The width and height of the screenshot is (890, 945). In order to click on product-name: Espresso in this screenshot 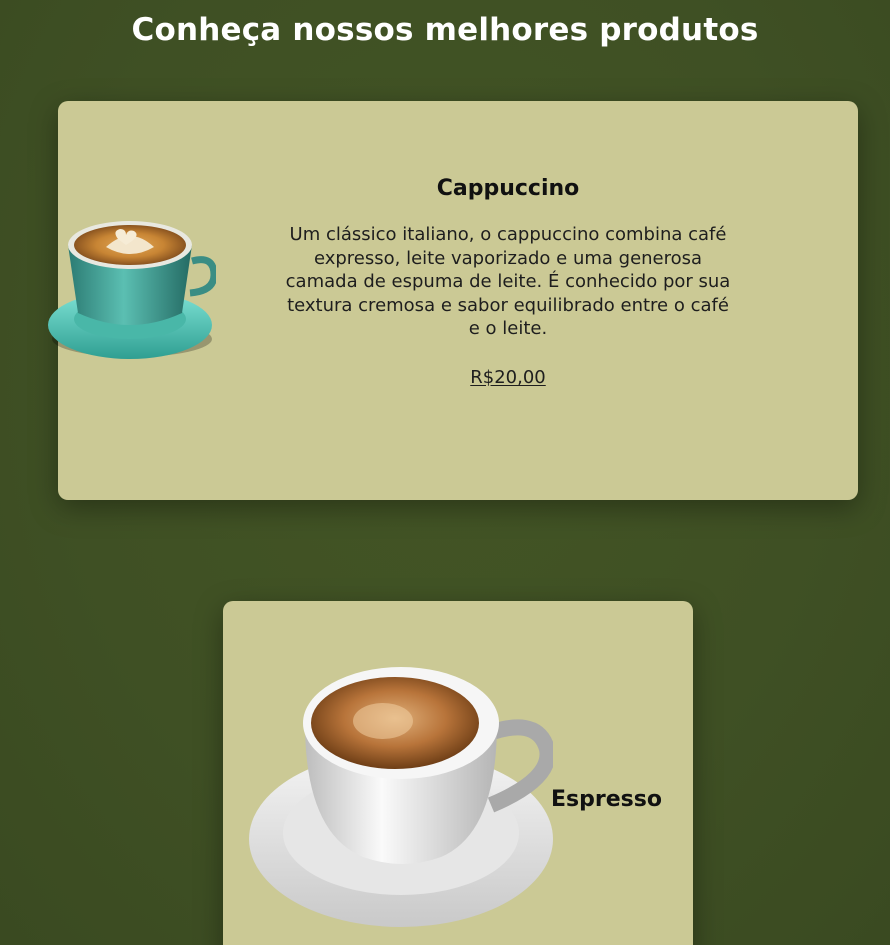, I will do `click(606, 799)`.